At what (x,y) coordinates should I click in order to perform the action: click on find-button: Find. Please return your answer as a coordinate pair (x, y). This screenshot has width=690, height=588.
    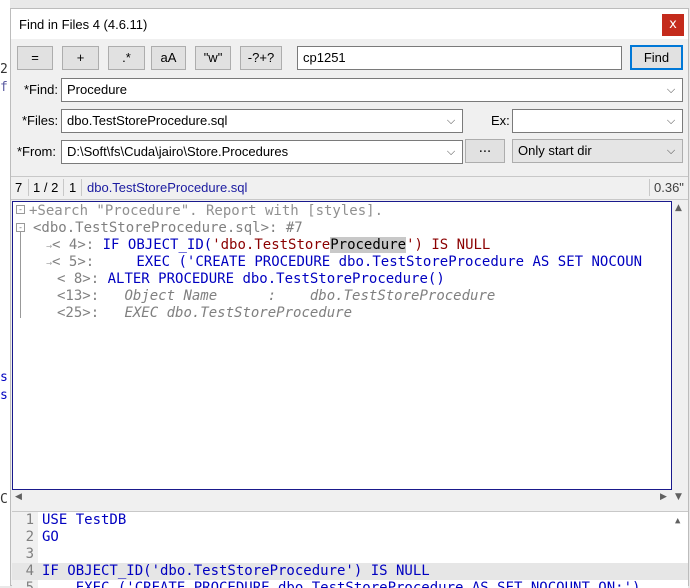
    Looking at the image, I should click on (656, 57).